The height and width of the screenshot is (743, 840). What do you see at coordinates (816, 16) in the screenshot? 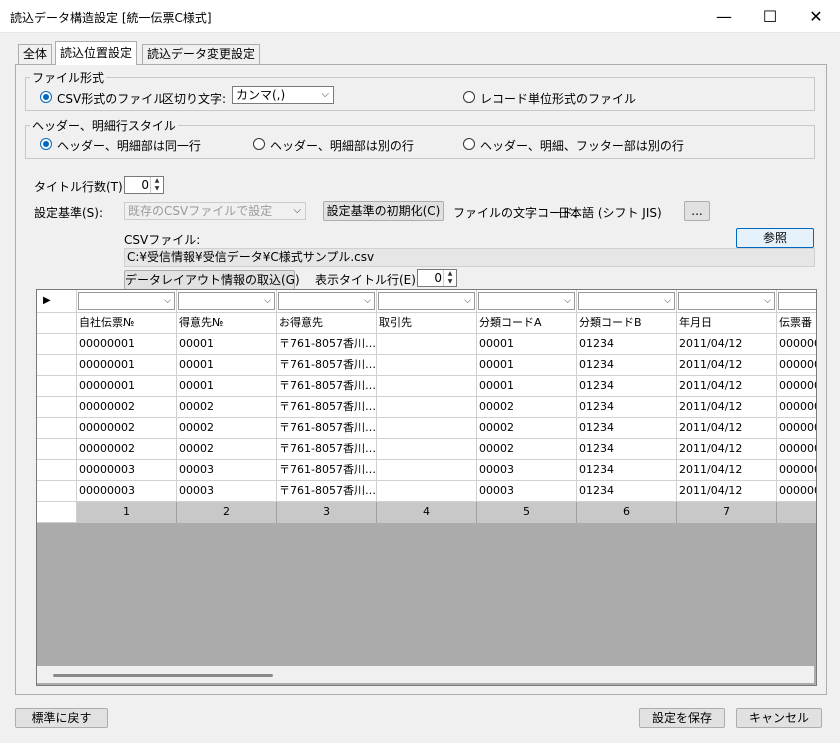
I see `close-button: ✕` at bounding box center [816, 16].